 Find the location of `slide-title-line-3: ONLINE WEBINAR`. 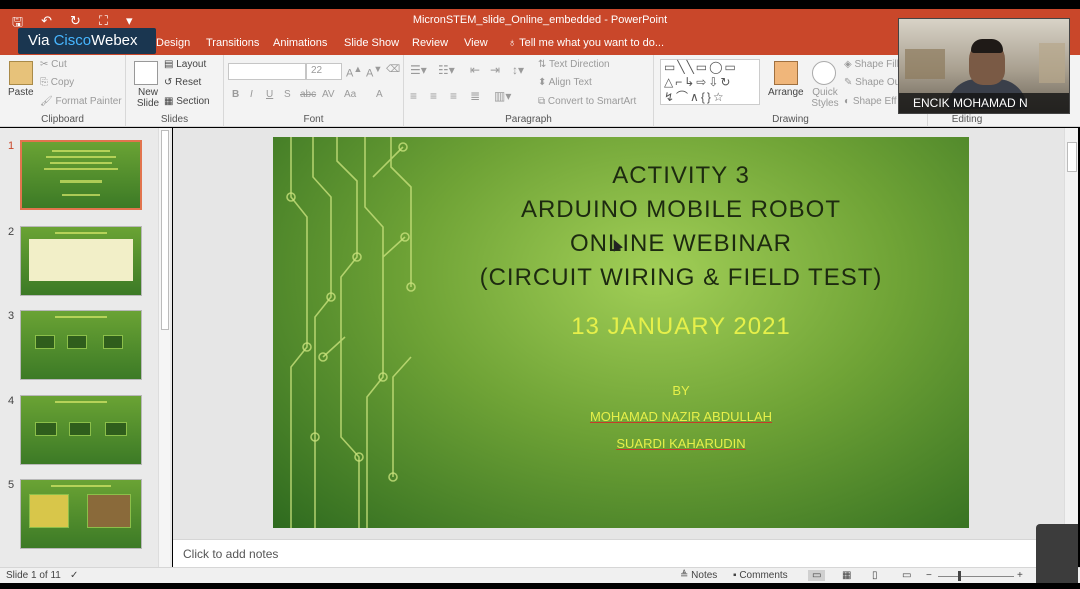

slide-title-line-3: ONLINE WEBINAR is located at coordinates (681, 243).